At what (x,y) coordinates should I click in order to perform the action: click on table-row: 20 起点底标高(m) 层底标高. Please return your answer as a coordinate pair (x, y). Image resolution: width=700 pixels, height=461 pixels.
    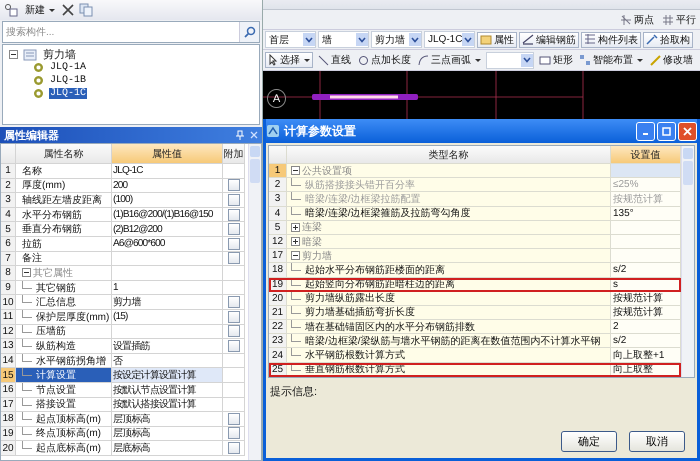
    Looking at the image, I should click on (124, 448).